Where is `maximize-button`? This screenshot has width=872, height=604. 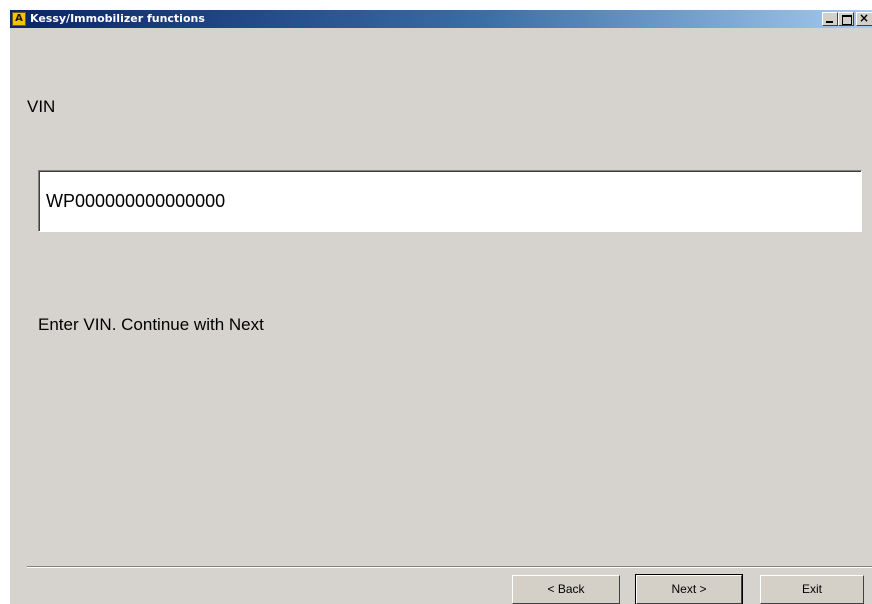
maximize-button is located at coordinates (846, 19).